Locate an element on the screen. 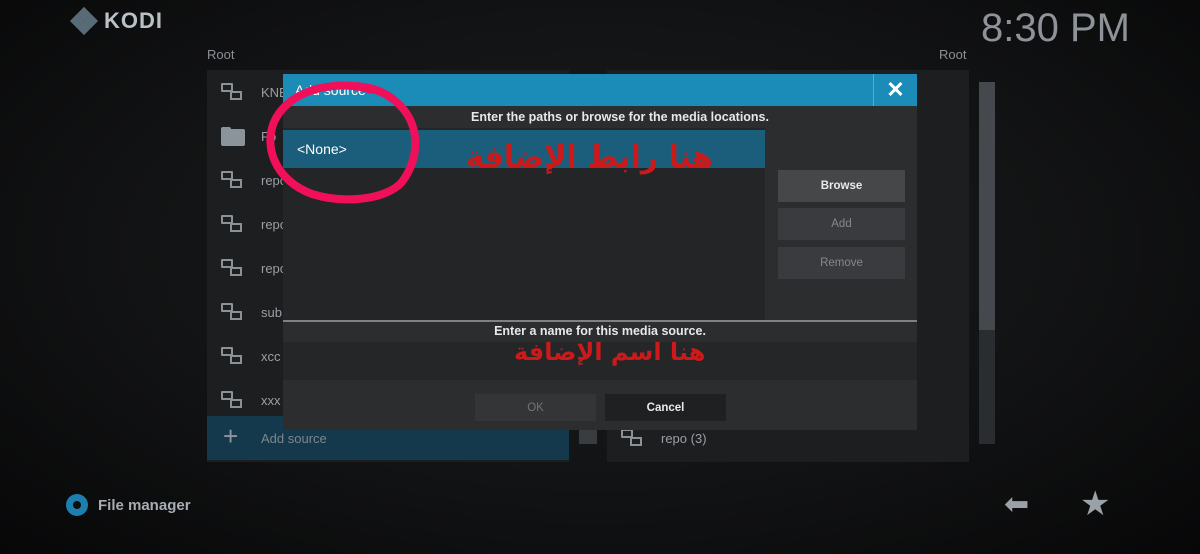 Image resolution: width=1200 pixels, height=554 pixels. folder-icon is located at coordinates (233, 136).